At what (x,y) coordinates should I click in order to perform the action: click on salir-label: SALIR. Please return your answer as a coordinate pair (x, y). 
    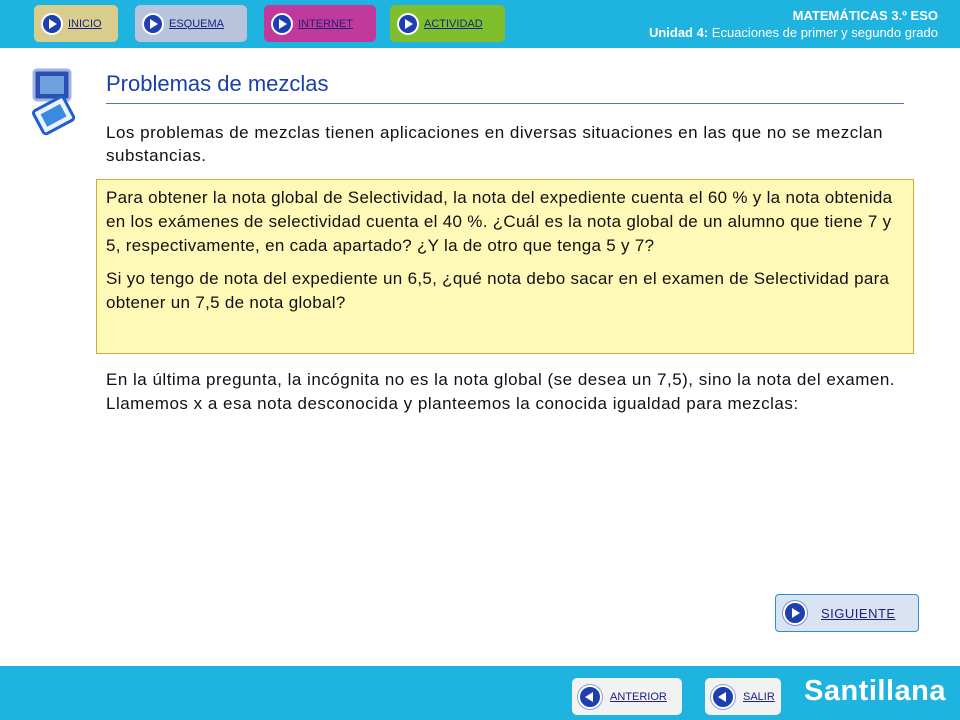
    Looking at the image, I should click on (759, 696).